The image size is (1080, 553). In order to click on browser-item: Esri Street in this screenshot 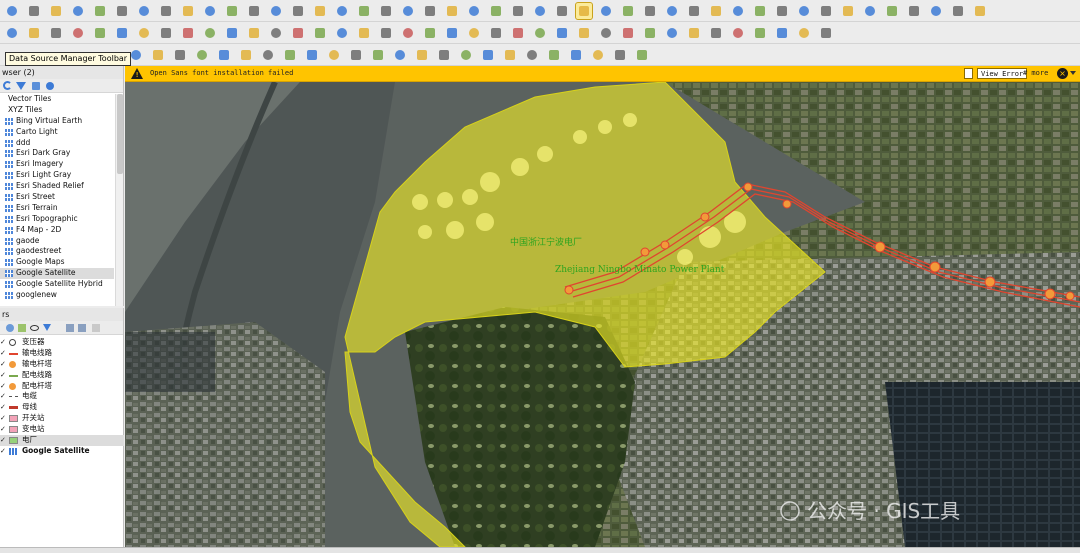, I will do `click(57, 197)`.